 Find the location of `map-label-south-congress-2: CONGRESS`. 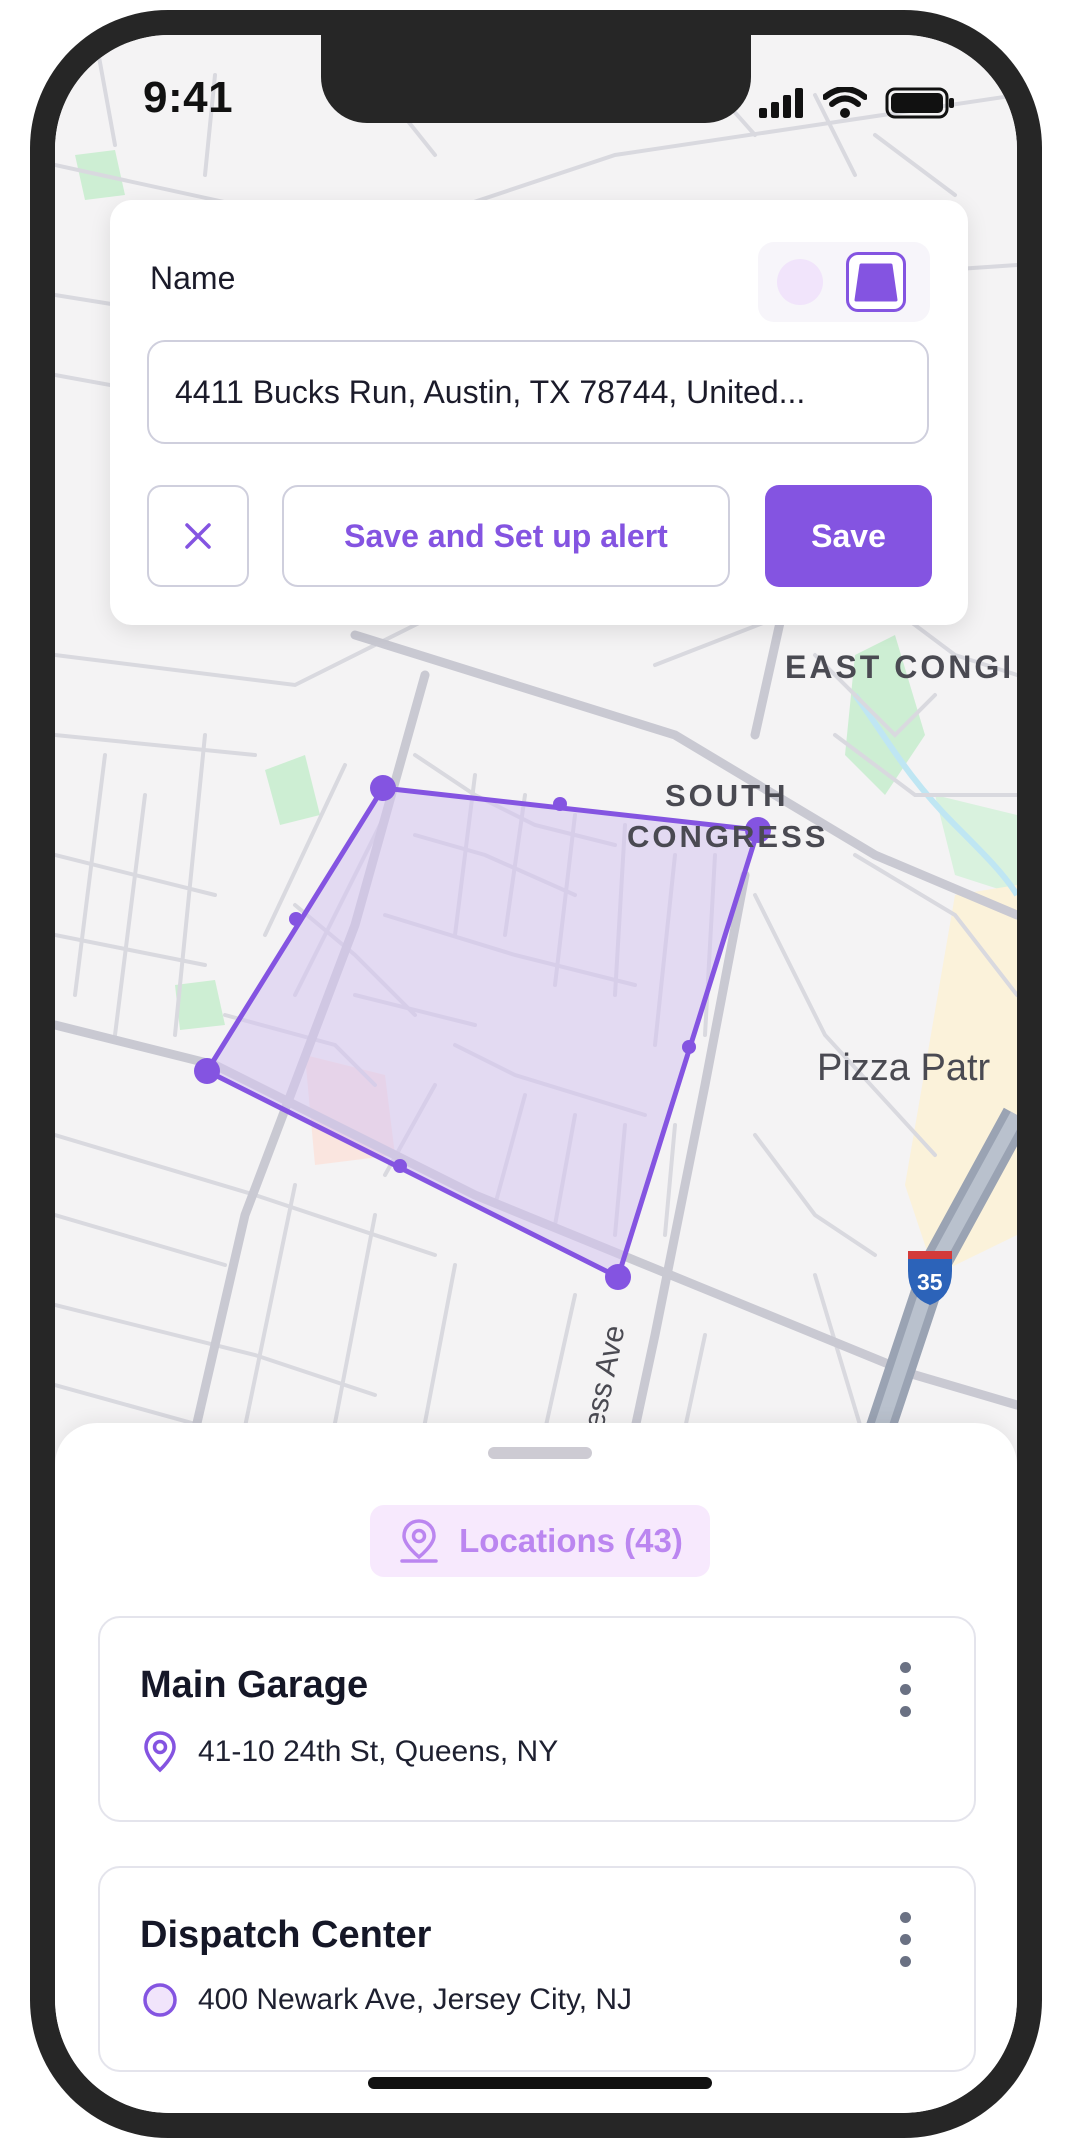

map-label-south-congress-2: CONGRESS is located at coordinates (727, 836).